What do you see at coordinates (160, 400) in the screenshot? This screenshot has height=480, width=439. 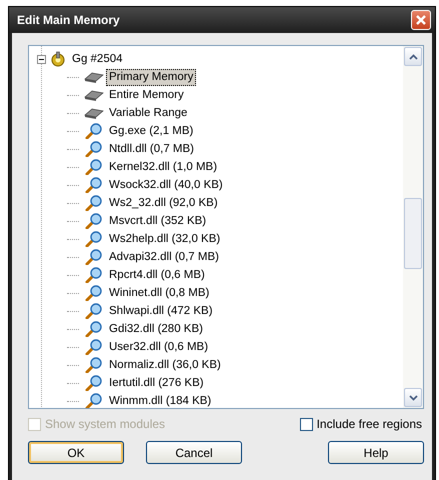 I see `tree-item: Winmm.dll (184 KB)` at bounding box center [160, 400].